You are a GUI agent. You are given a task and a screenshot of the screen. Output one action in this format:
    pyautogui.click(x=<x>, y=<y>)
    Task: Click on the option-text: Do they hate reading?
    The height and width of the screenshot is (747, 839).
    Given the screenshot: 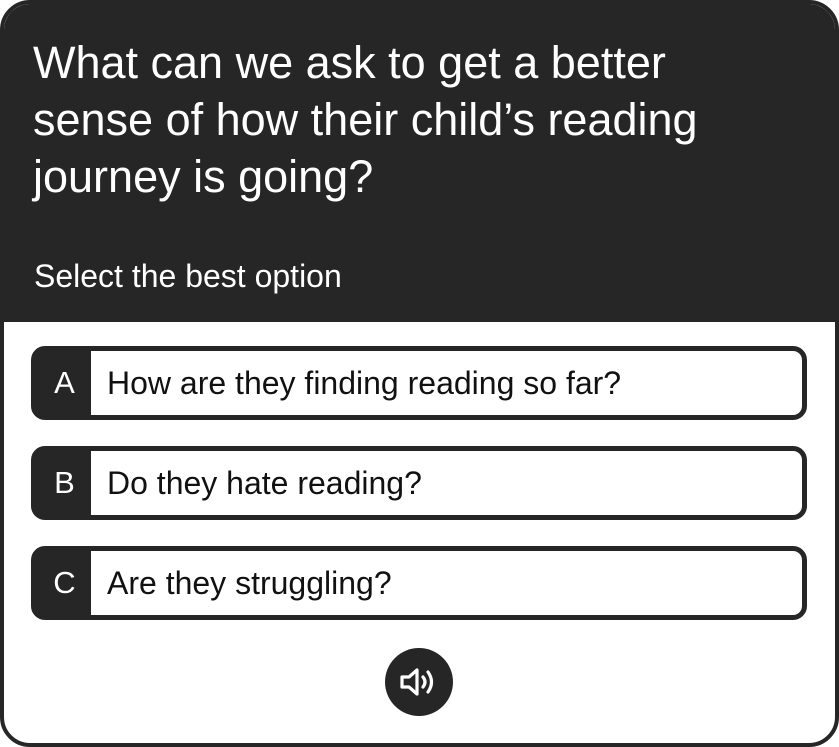 What is the action you would take?
    pyautogui.click(x=446, y=483)
    